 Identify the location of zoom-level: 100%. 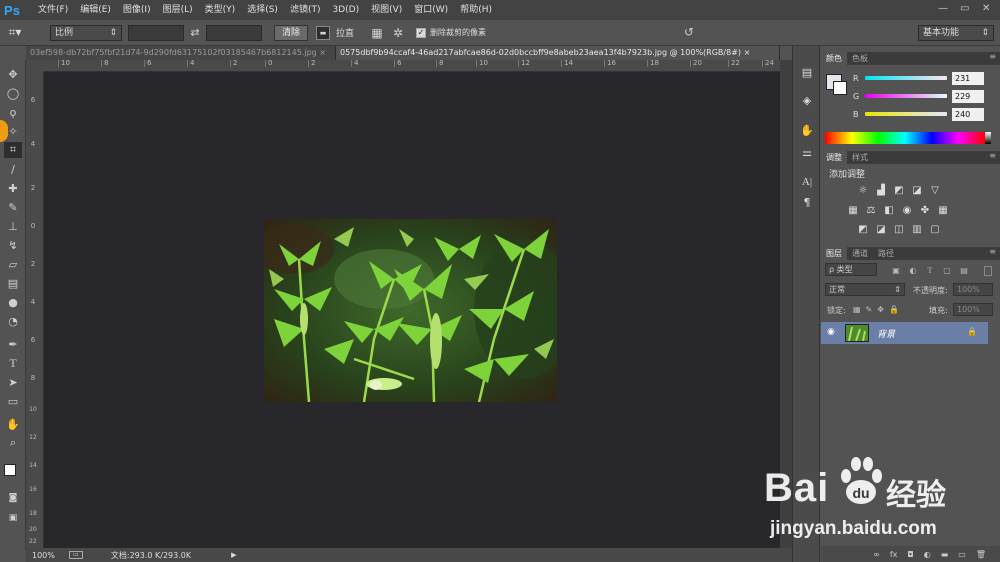
(43, 555).